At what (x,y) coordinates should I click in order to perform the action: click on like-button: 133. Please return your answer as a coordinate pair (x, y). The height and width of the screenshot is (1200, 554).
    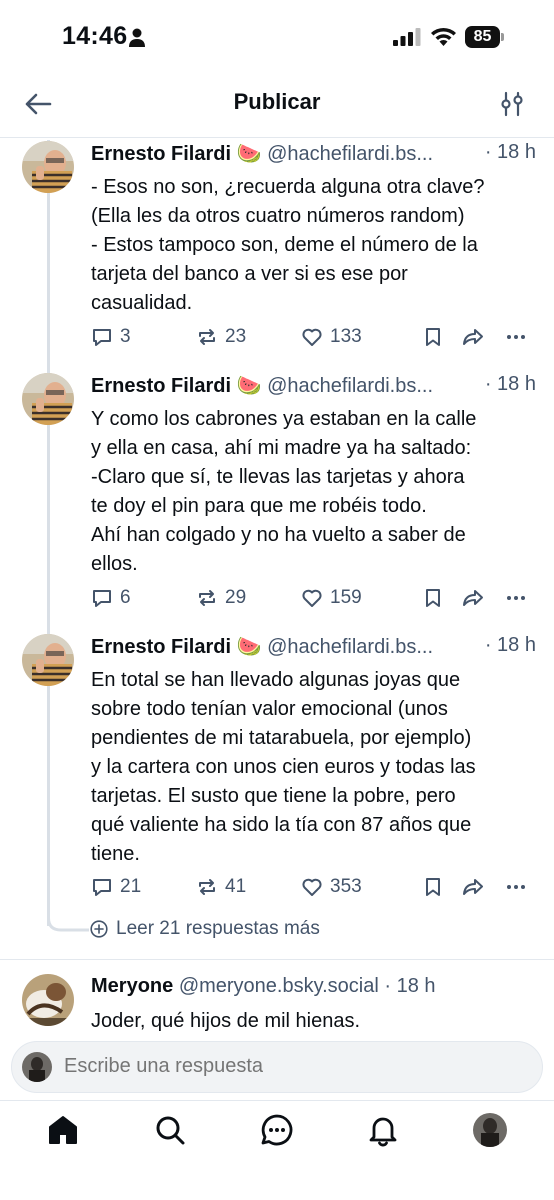
    Looking at the image, I should click on (331, 337).